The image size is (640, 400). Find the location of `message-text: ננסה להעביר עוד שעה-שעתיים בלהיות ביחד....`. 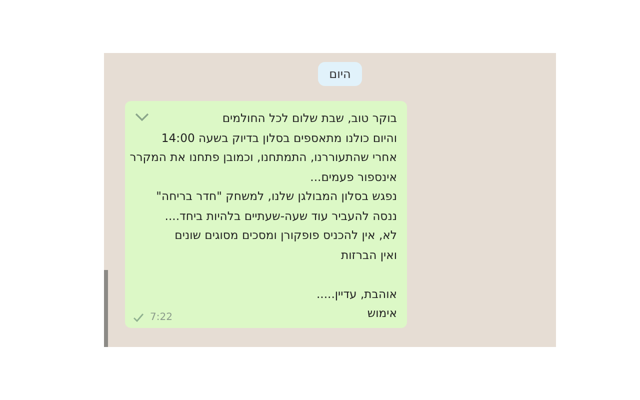

message-text: ננסה להעביר עוד שעה-שעתיים בלהיות ביחד.... is located at coordinates (280, 216).